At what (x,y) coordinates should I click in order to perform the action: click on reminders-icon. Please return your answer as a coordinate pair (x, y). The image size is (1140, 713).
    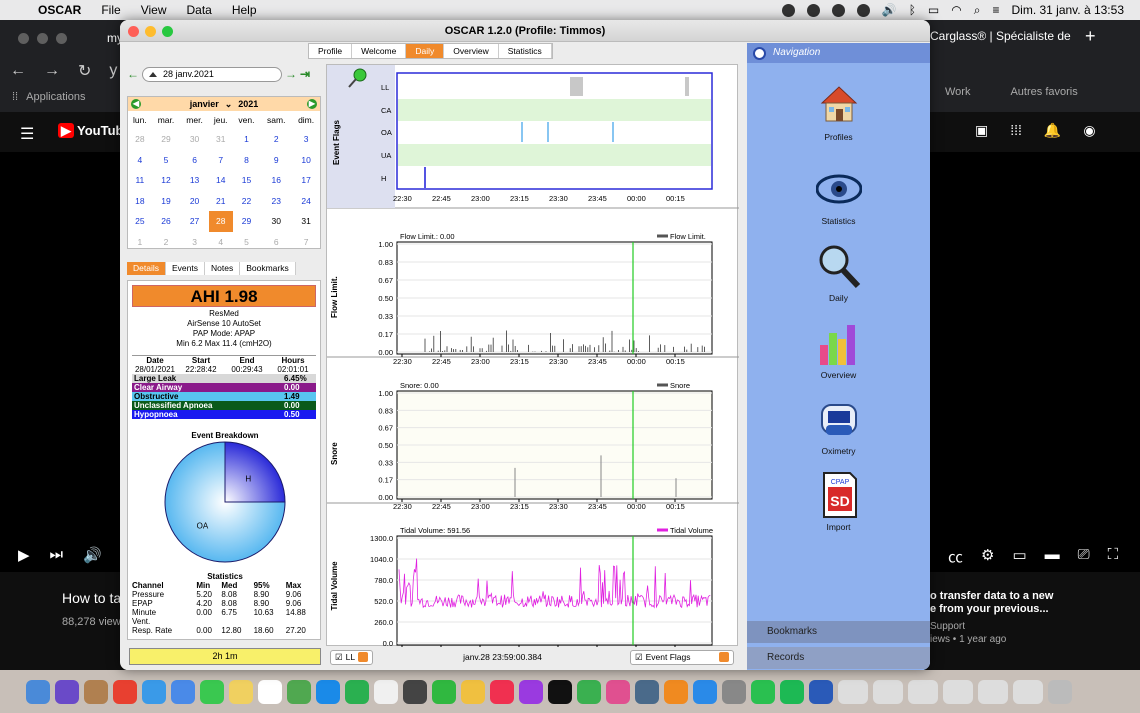
    Looking at the image, I should click on (386, 691).